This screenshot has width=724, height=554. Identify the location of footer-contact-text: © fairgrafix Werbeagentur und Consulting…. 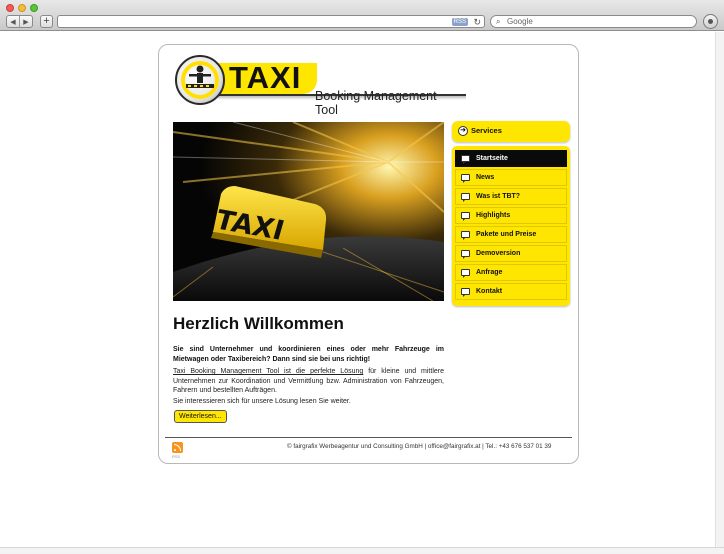
(419, 446).